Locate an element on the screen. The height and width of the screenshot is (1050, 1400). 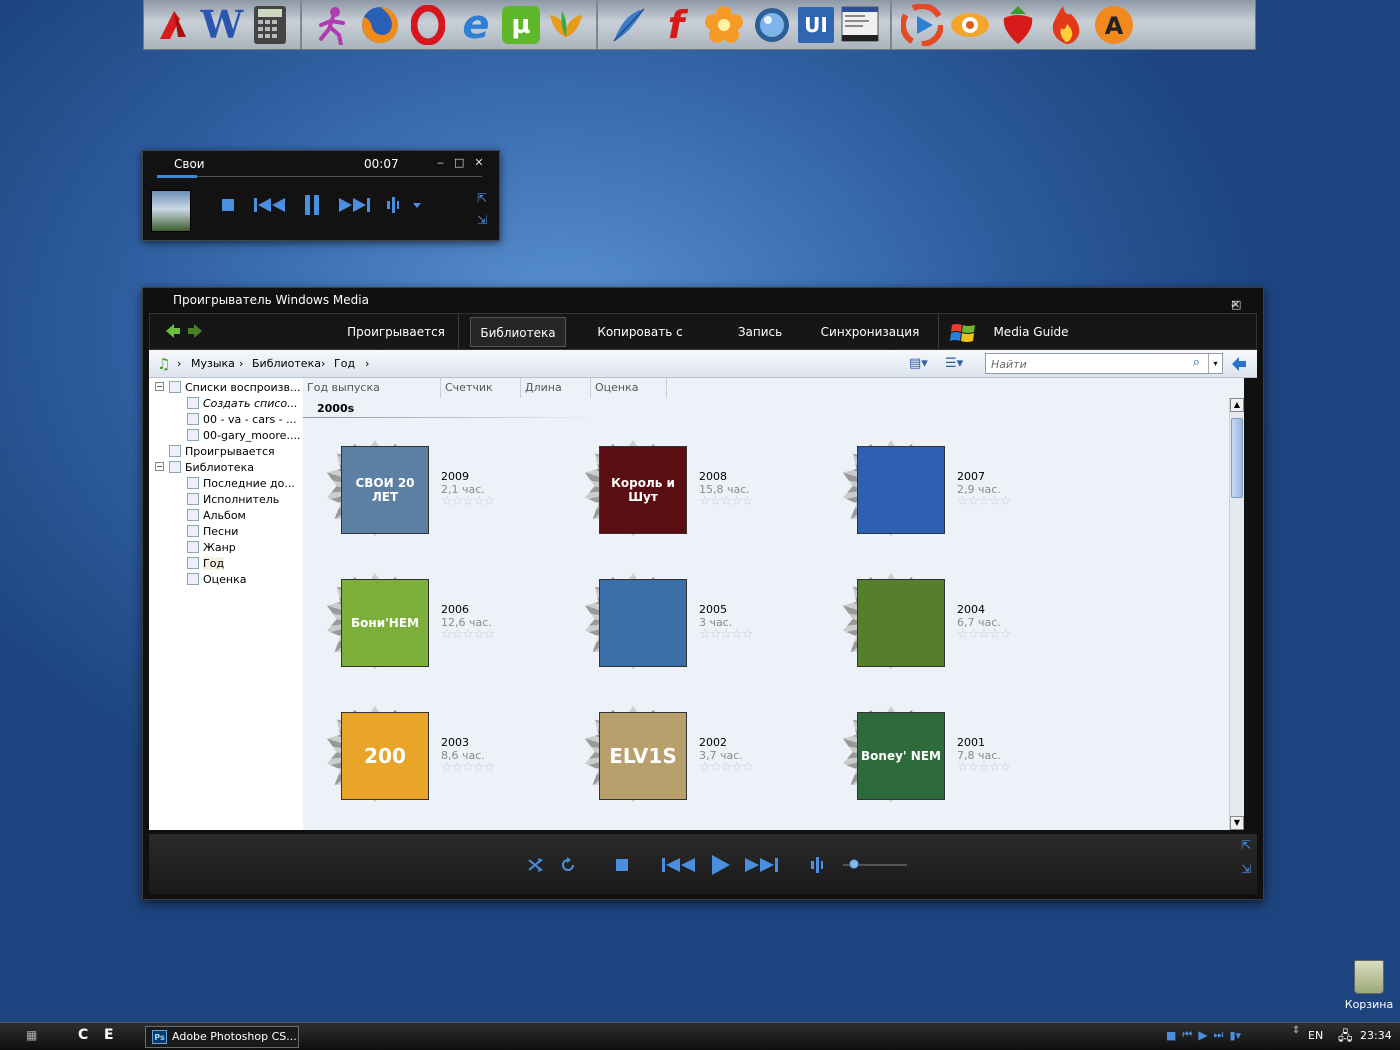
word-icon: W is located at coordinates (222, 24).